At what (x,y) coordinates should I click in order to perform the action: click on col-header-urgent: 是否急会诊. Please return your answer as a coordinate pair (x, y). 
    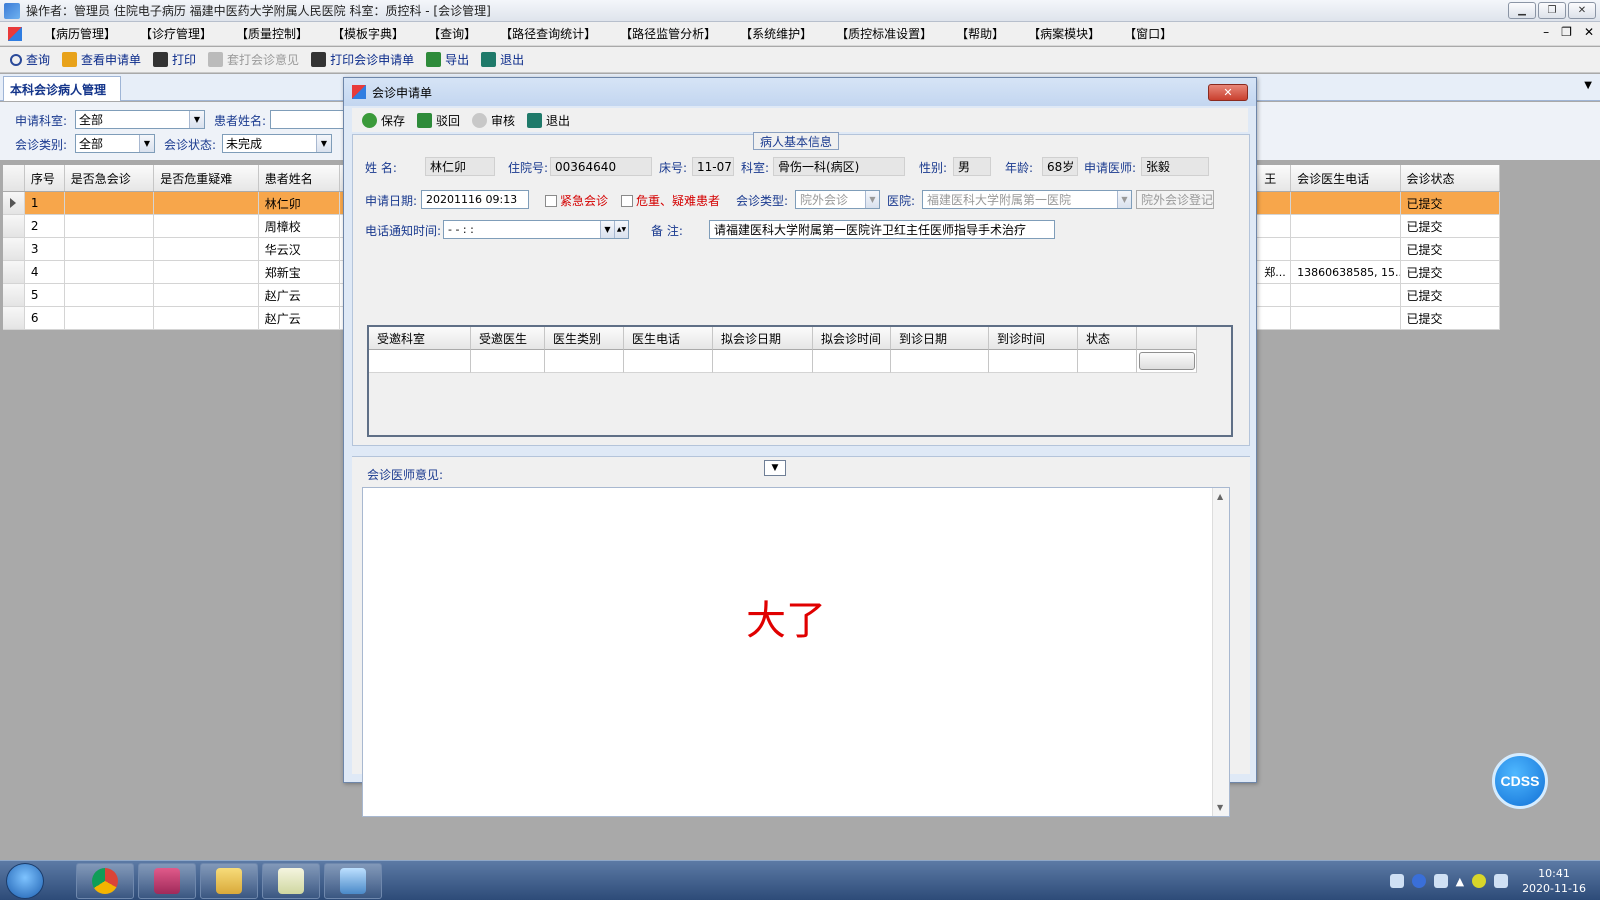
    Looking at the image, I should click on (110, 178).